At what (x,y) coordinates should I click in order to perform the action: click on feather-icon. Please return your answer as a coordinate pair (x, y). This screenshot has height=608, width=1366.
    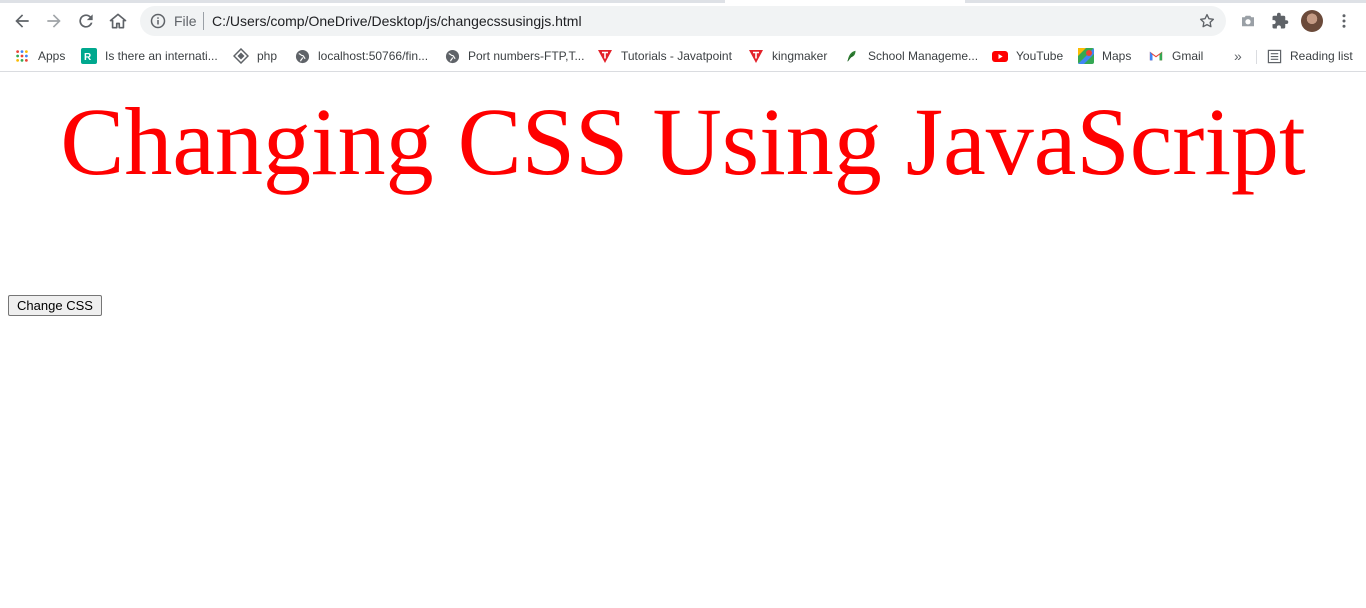
    Looking at the image, I should click on (852, 56).